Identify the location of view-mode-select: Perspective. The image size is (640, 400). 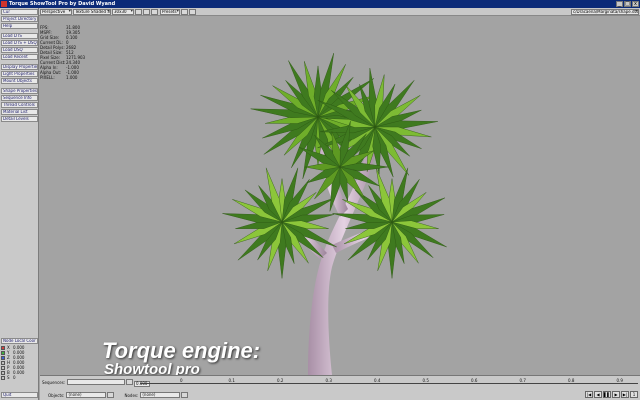
(56, 11).